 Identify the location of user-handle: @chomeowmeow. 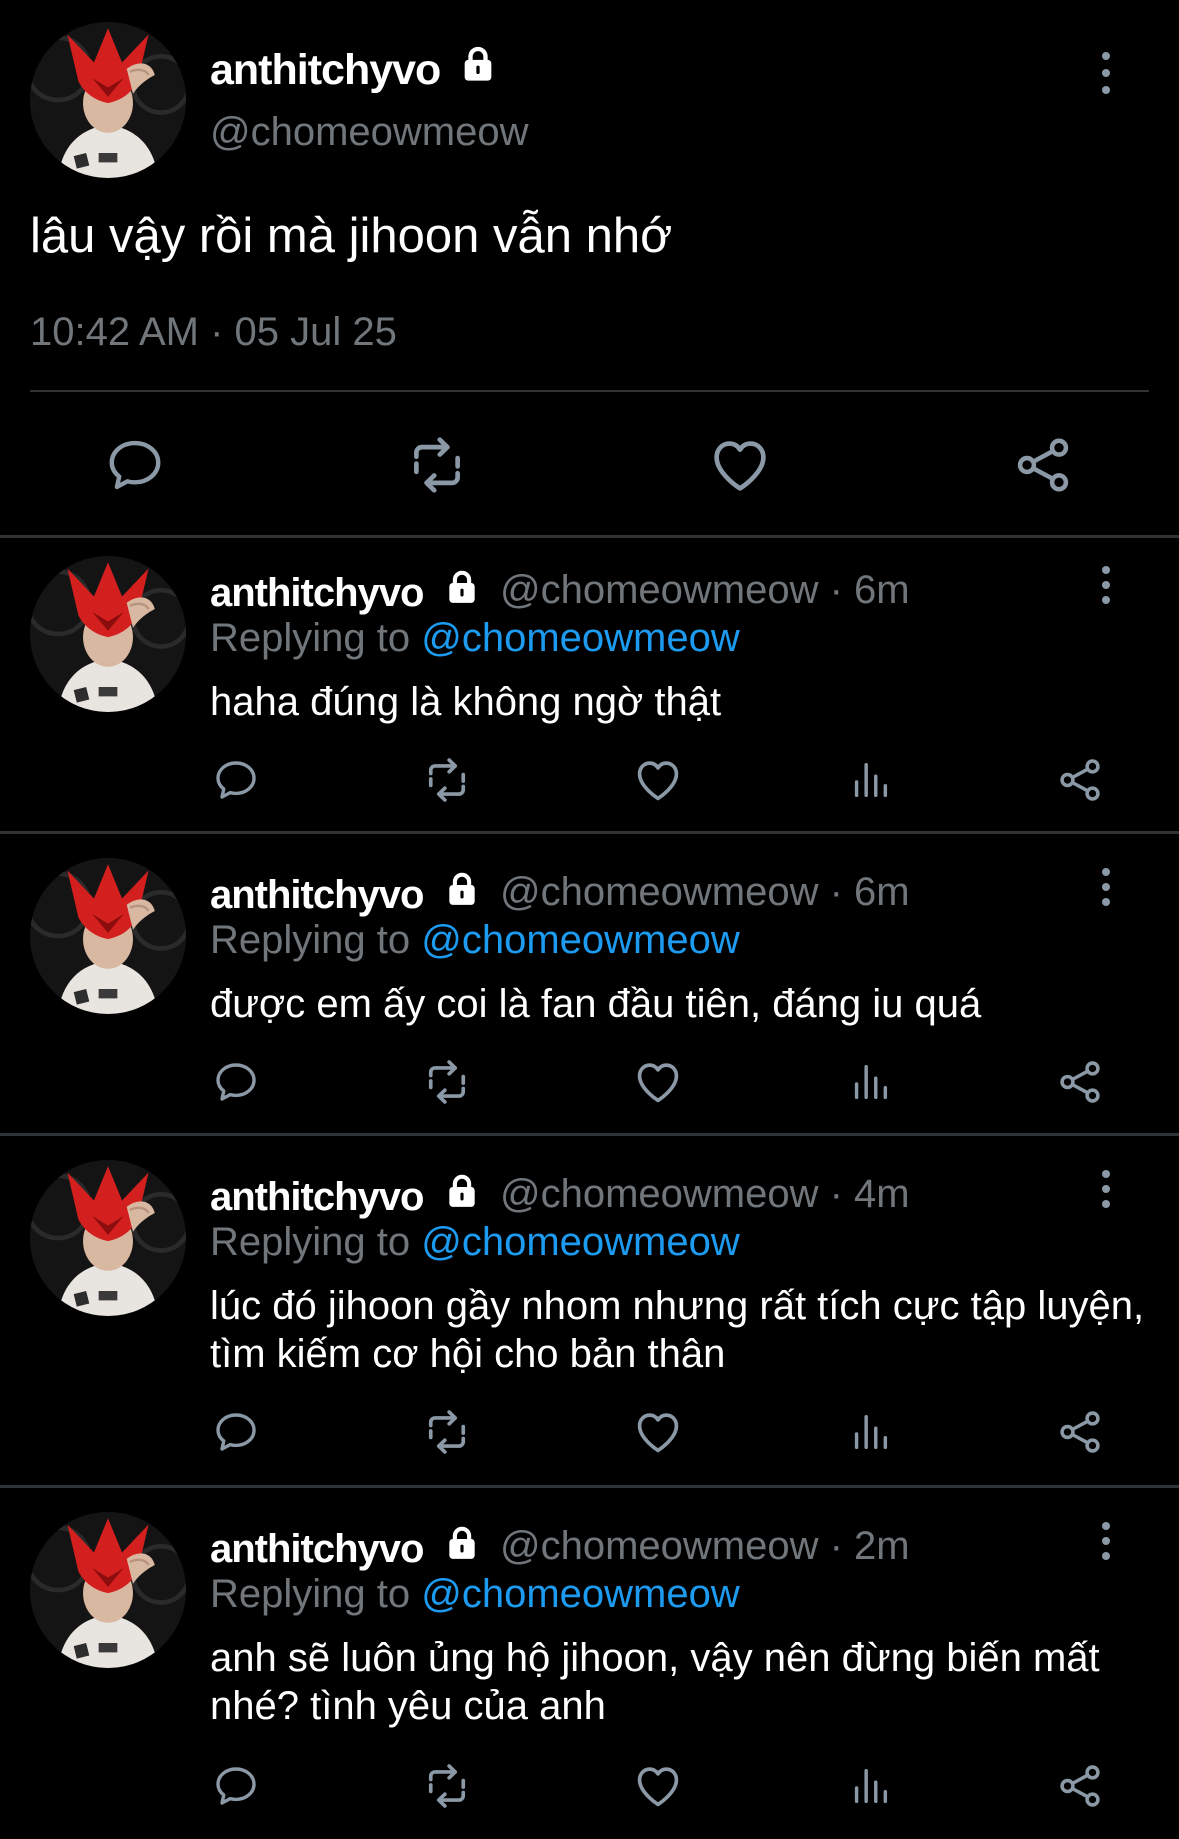
(369, 132).